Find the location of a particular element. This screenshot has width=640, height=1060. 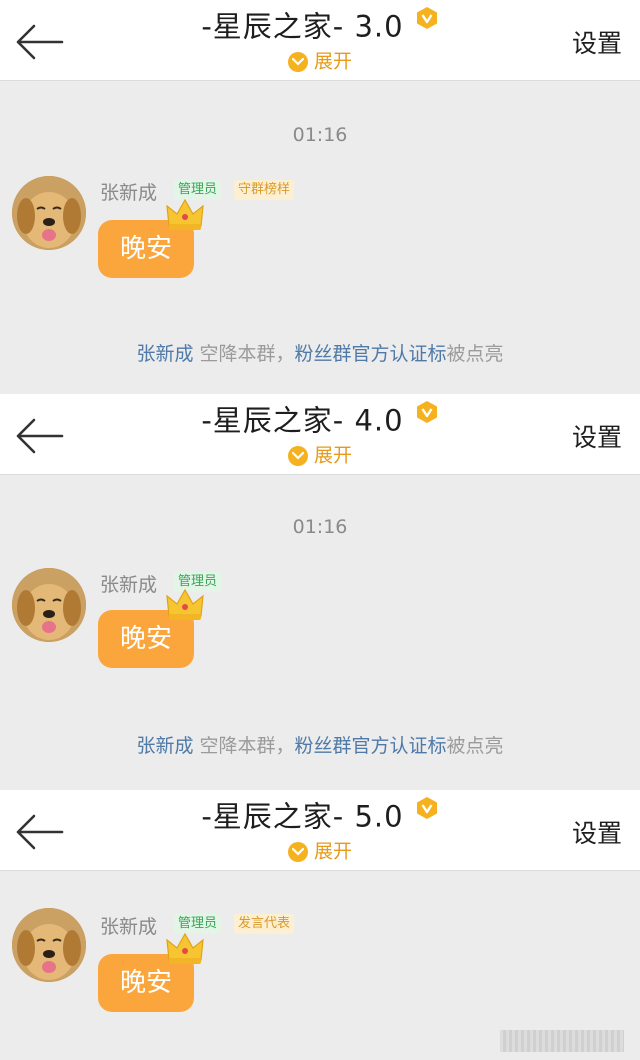

chat-header: -星辰之家- 3.0 展开 设置 is located at coordinates (320, 40).